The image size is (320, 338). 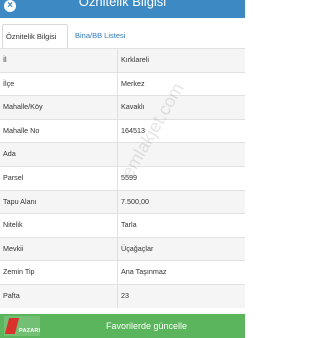 What do you see at coordinates (13, 248) in the screenshot?
I see `row-key: Mevkii` at bounding box center [13, 248].